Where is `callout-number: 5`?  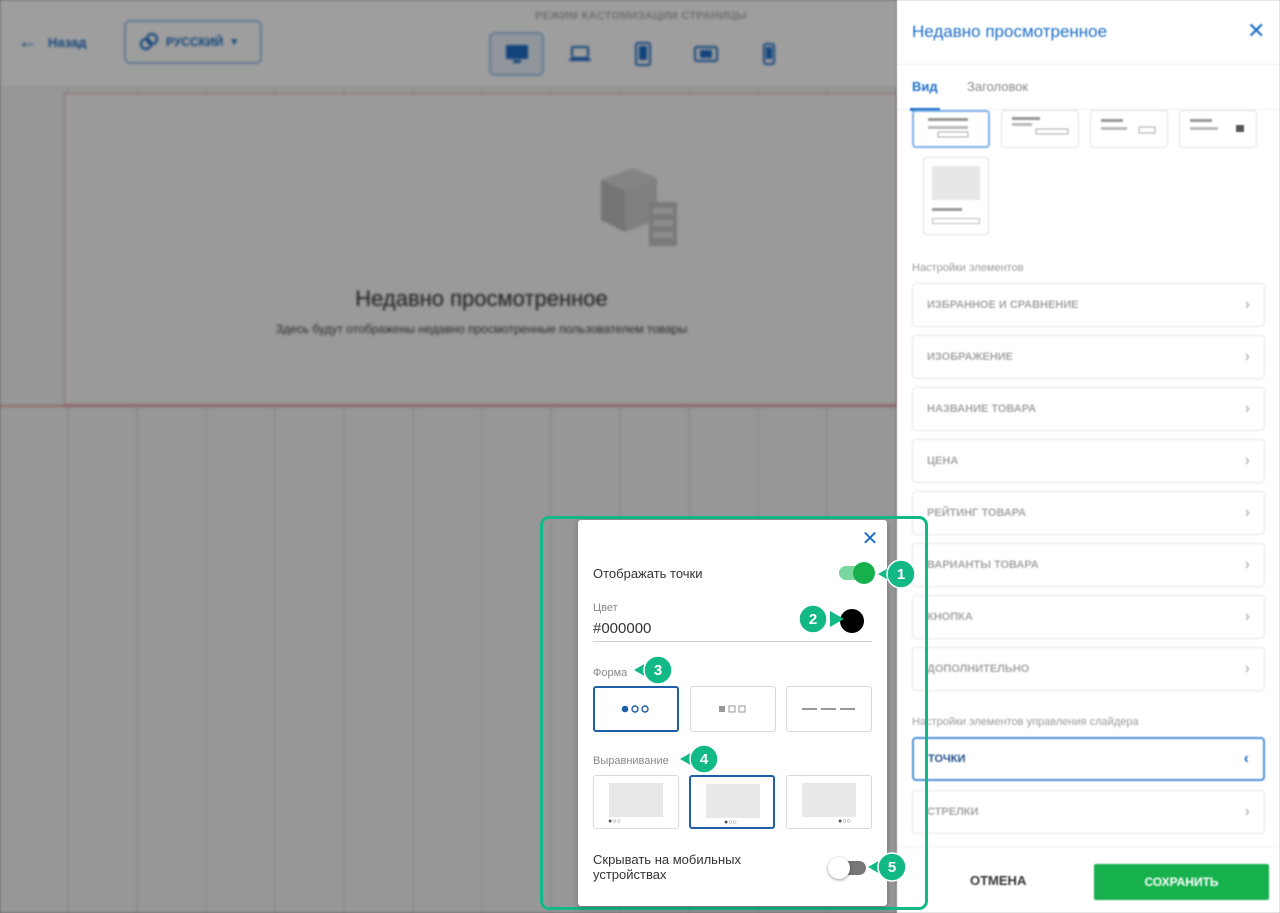
callout-number: 5 is located at coordinates (892, 867).